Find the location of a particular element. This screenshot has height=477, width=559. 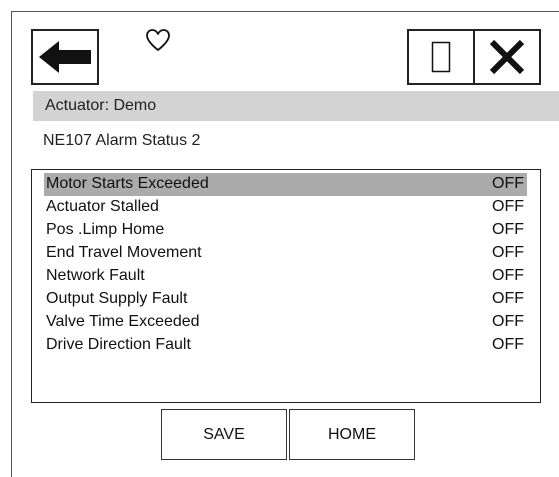

alarm-label: Motor Starts Exceeded is located at coordinates (127, 183).